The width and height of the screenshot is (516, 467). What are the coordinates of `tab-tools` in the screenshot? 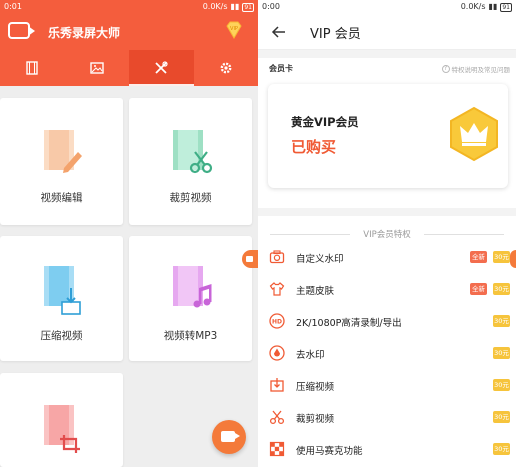 It's located at (161, 68).